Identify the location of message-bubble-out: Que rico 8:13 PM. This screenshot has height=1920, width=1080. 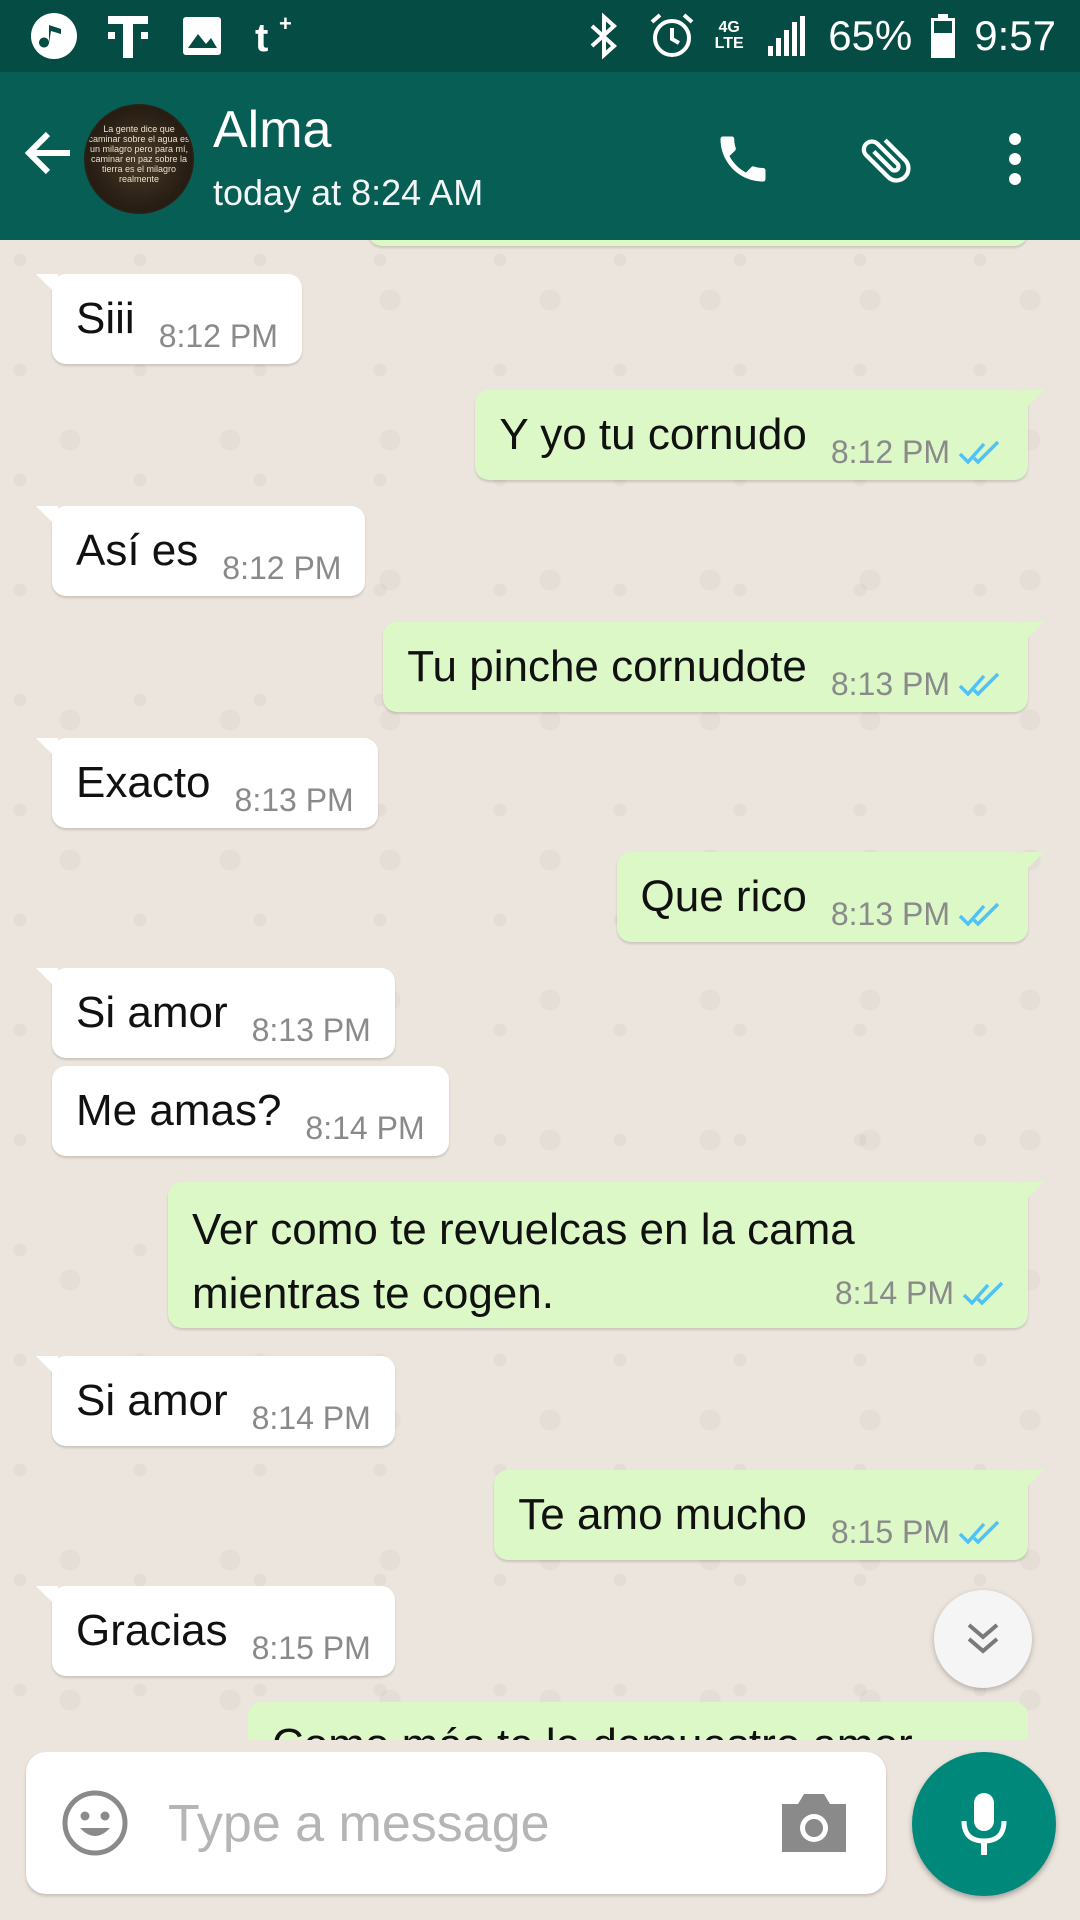
(830, 897).